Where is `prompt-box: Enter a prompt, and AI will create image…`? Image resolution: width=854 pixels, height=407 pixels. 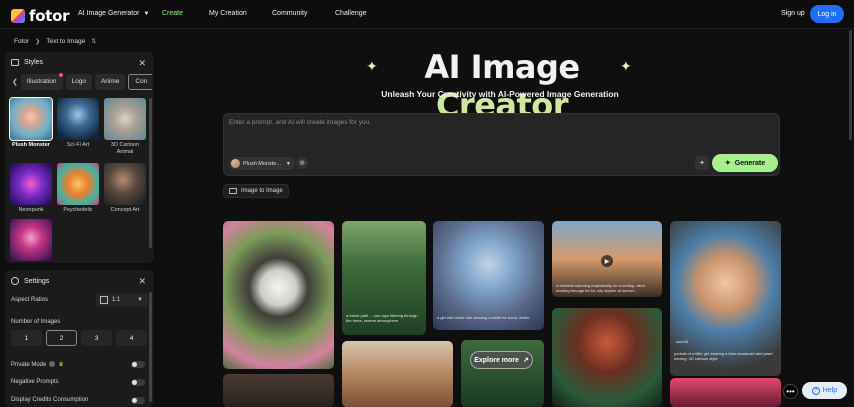
prompt-box: Enter a prompt, and AI will create image… is located at coordinates (501, 144).